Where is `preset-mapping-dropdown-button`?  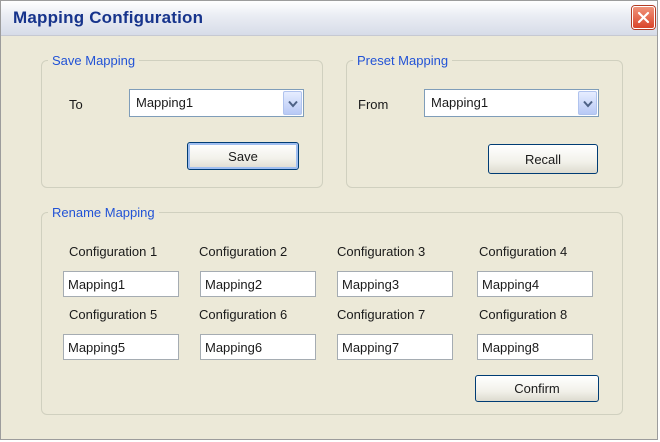 preset-mapping-dropdown-button is located at coordinates (587, 103).